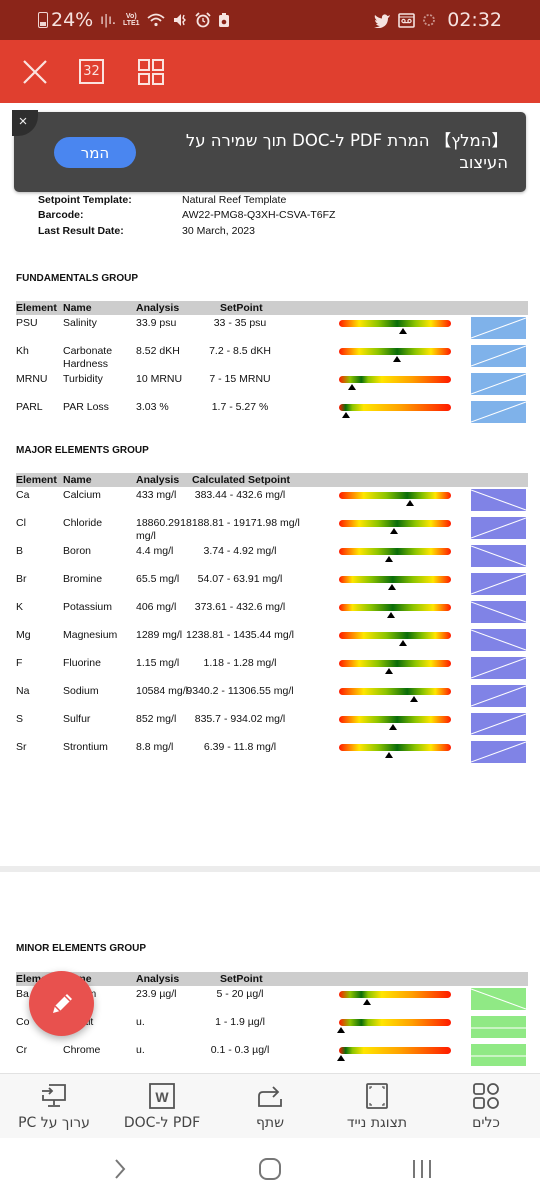  I want to click on setpoint-cell: 1.7 - 5.27 %, so click(240, 407).